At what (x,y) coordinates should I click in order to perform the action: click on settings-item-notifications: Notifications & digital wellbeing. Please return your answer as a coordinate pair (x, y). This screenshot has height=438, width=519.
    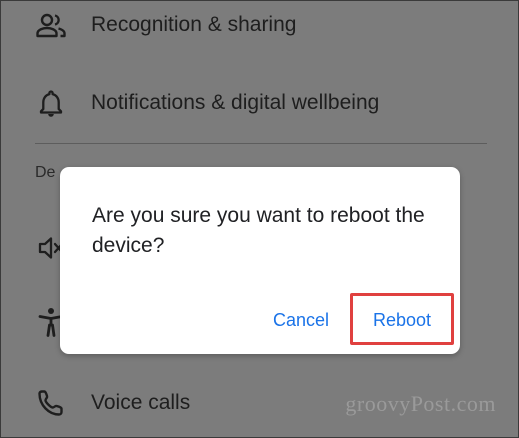
    Looking at the image, I should click on (259, 103).